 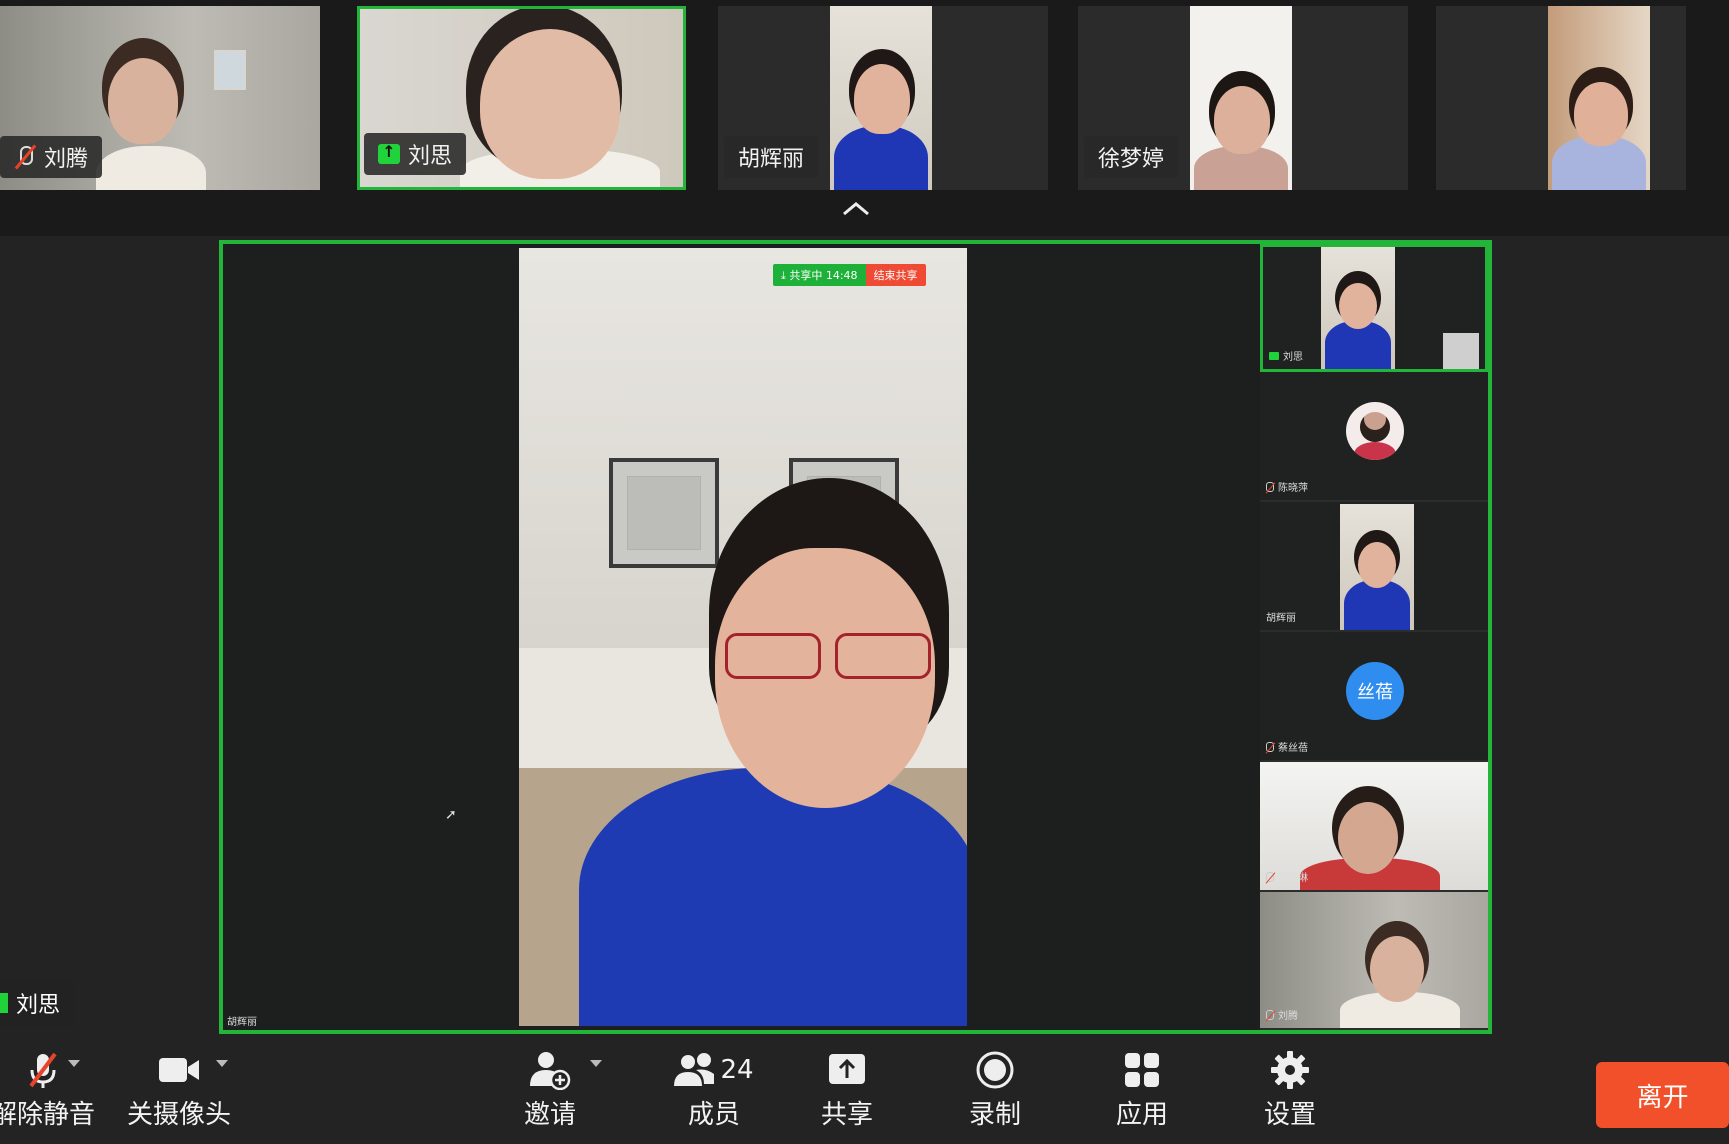 I want to click on gear-icon, so click(x=1290, y=1070).